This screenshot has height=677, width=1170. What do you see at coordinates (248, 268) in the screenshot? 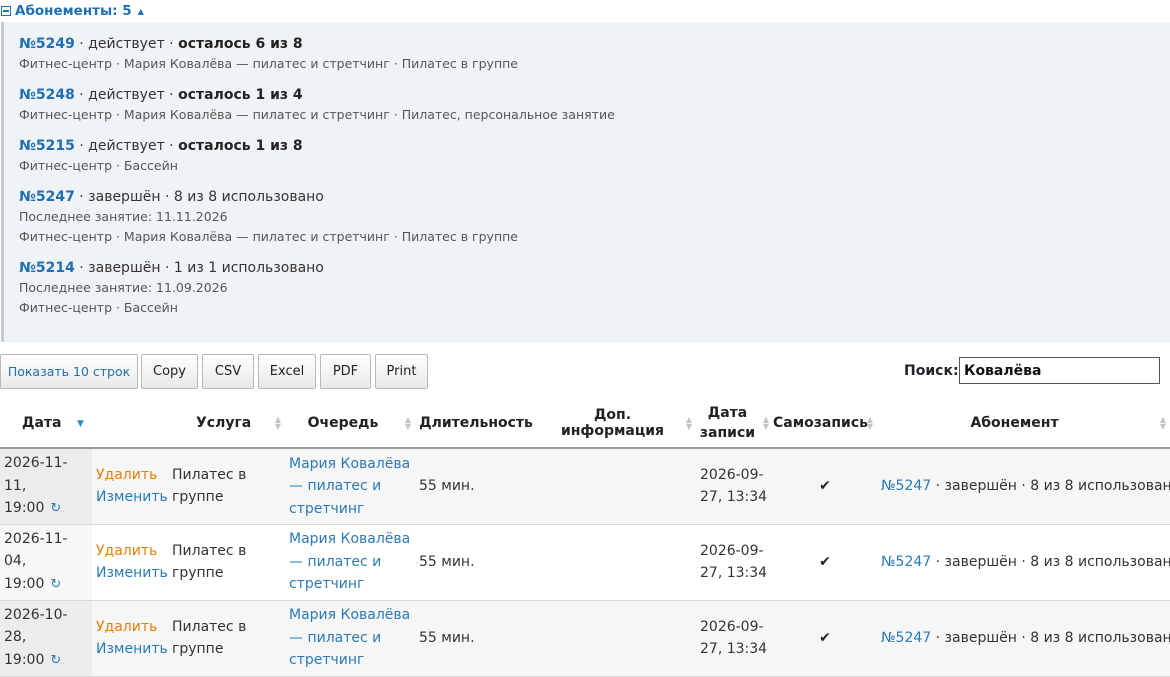
I see `subscription-used: 1 из 1 использовано` at bounding box center [248, 268].